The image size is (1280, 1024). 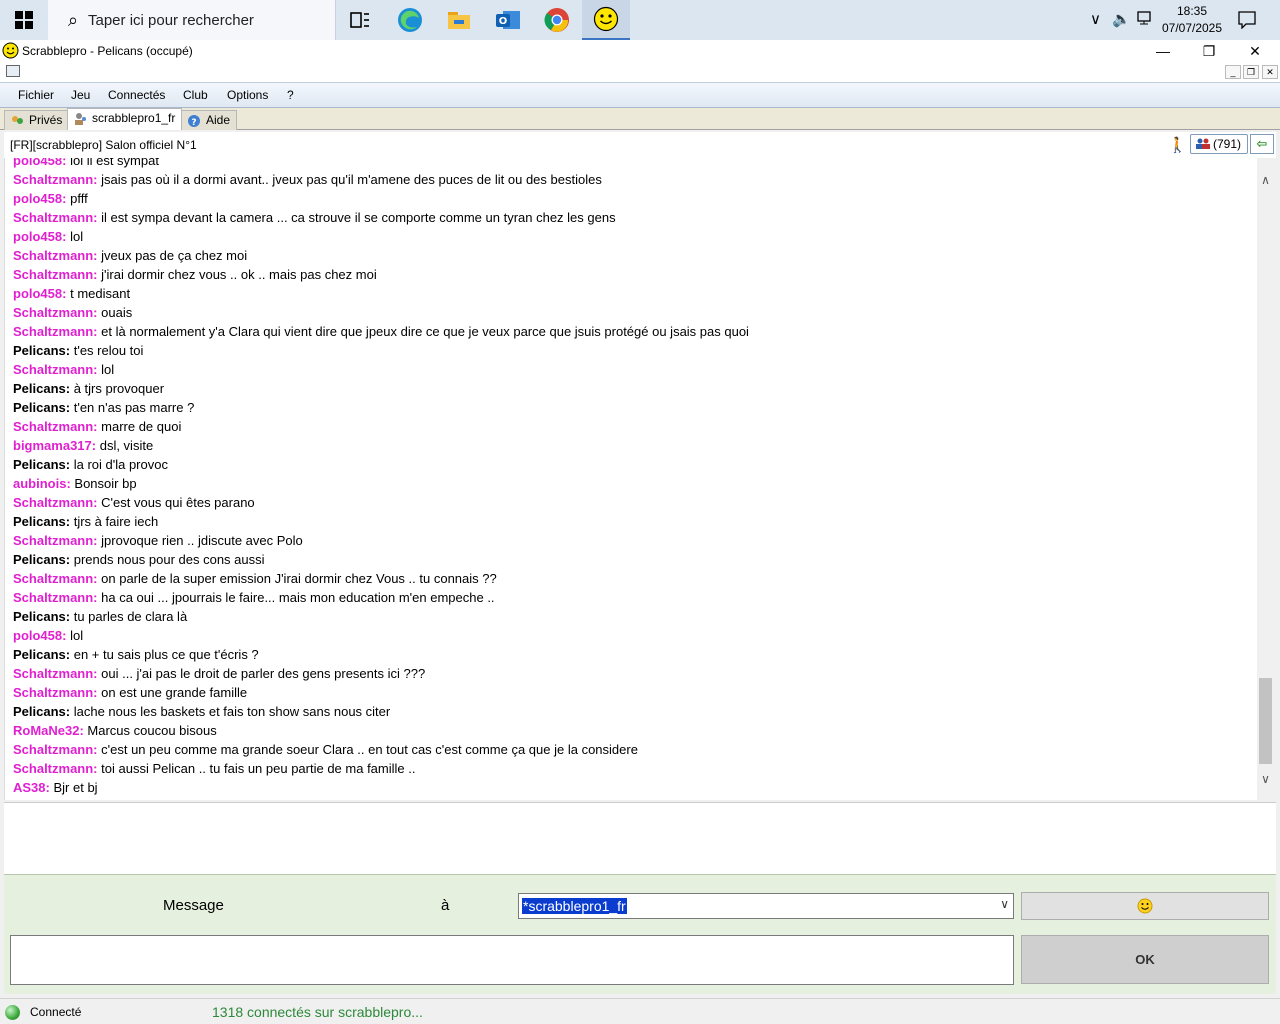 I want to click on tab-bar: Privés scrabblepro1_fr ? Aide, so click(x=640, y=119).